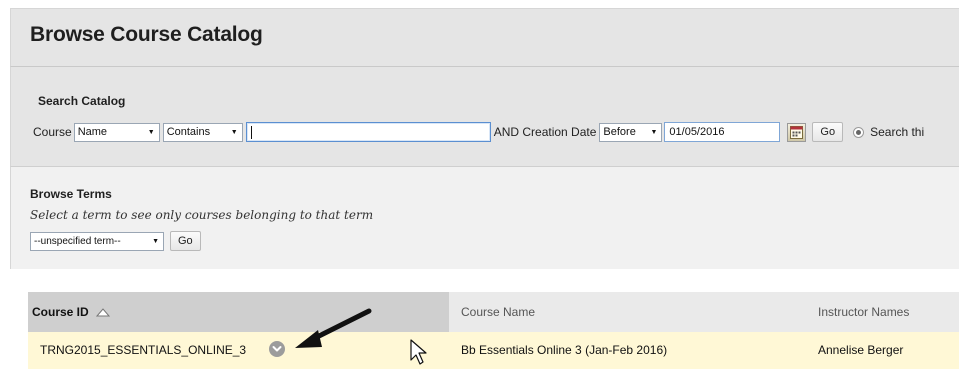  I want to click on search-go-button: Go, so click(828, 132).